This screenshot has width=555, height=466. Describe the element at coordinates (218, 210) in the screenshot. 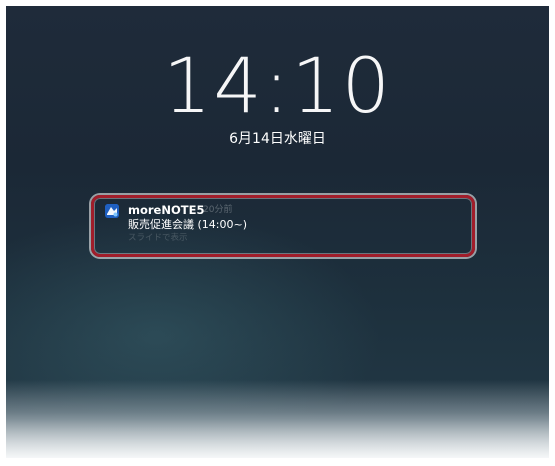

I see `notification-time: 20分前` at that location.